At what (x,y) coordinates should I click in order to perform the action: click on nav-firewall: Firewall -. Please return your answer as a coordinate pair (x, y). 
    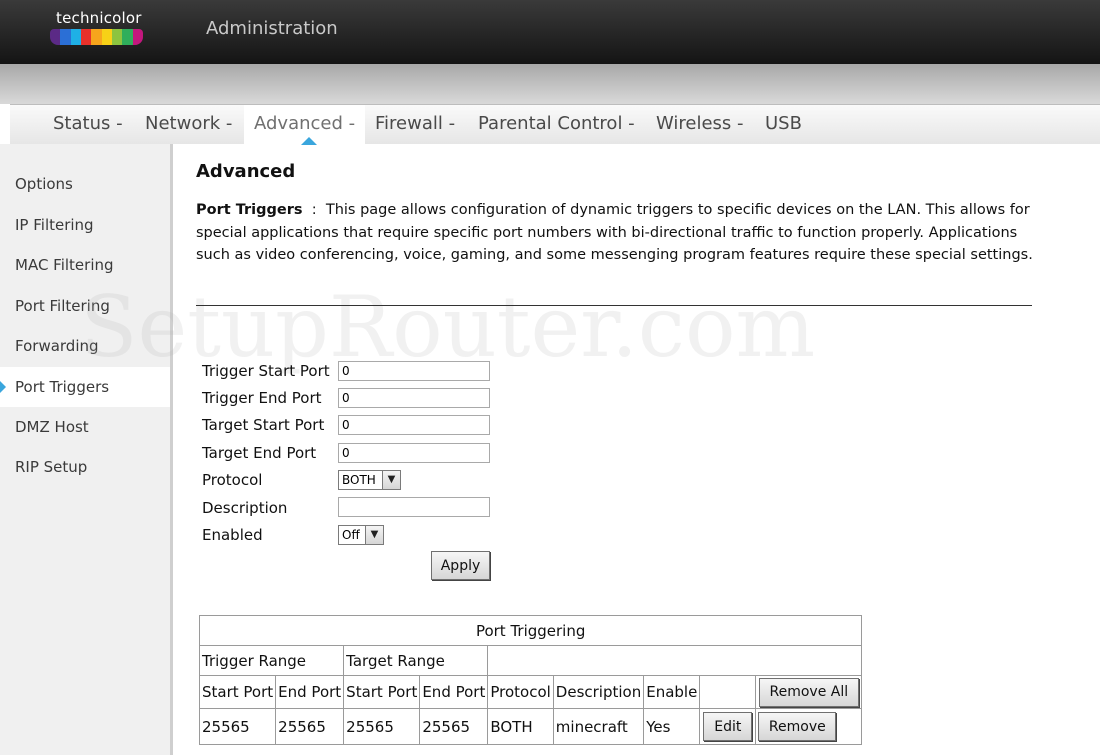
    Looking at the image, I should click on (415, 125).